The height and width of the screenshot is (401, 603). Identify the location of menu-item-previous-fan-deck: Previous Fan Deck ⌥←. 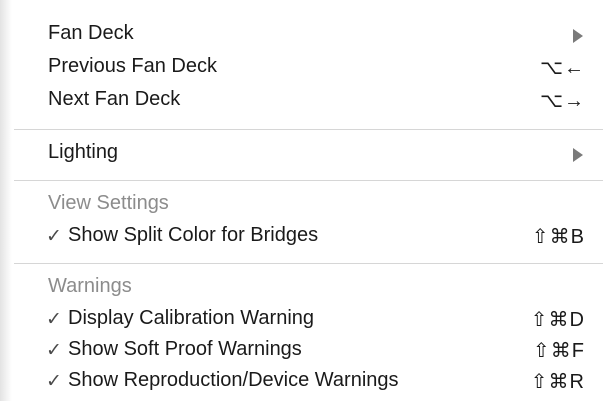
(301, 70).